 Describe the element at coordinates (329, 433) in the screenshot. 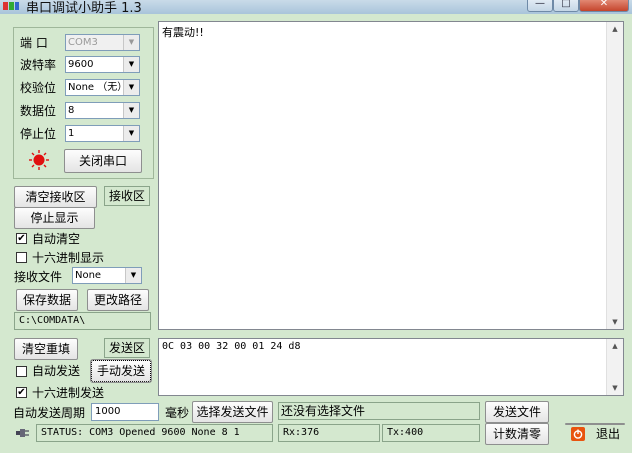

I see `rx-counter: Rx:376` at that location.